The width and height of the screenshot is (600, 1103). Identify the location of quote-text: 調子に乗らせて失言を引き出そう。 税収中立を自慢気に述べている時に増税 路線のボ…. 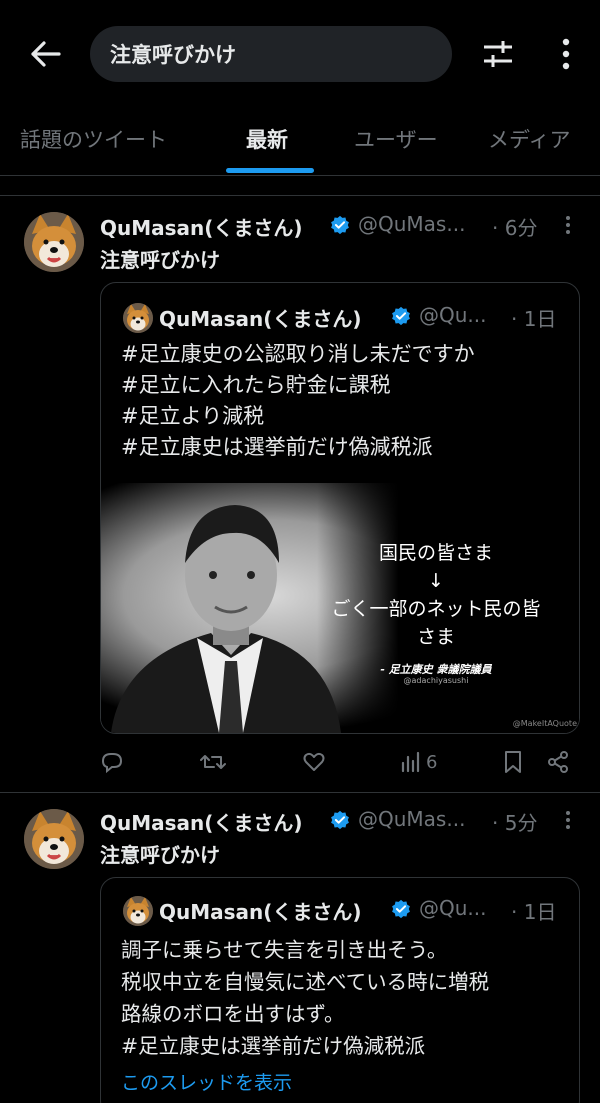
(305, 998).